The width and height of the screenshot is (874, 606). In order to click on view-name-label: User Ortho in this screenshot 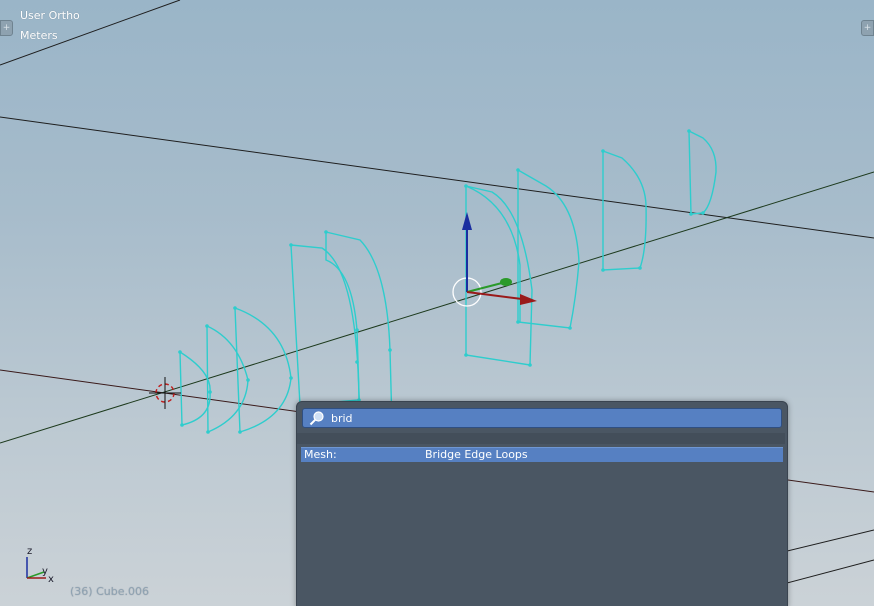, I will do `click(50, 15)`.